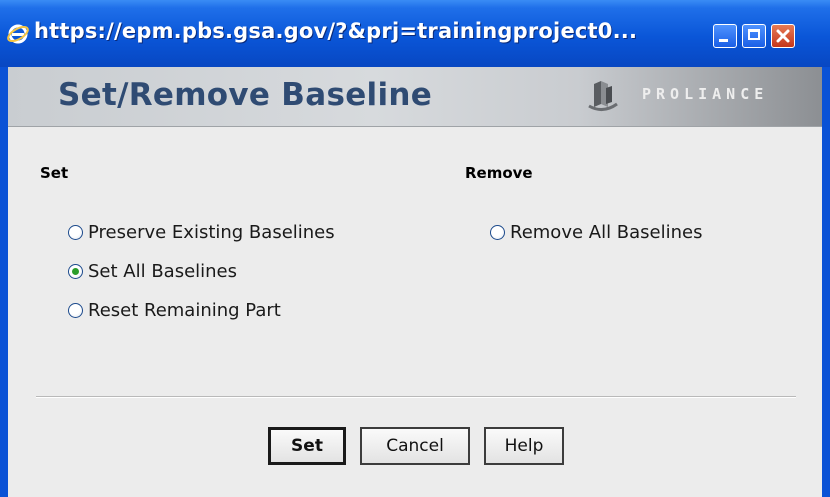  What do you see at coordinates (606, 232) in the screenshot?
I see `radio-label: Remove All Baselines` at bounding box center [606, 232].